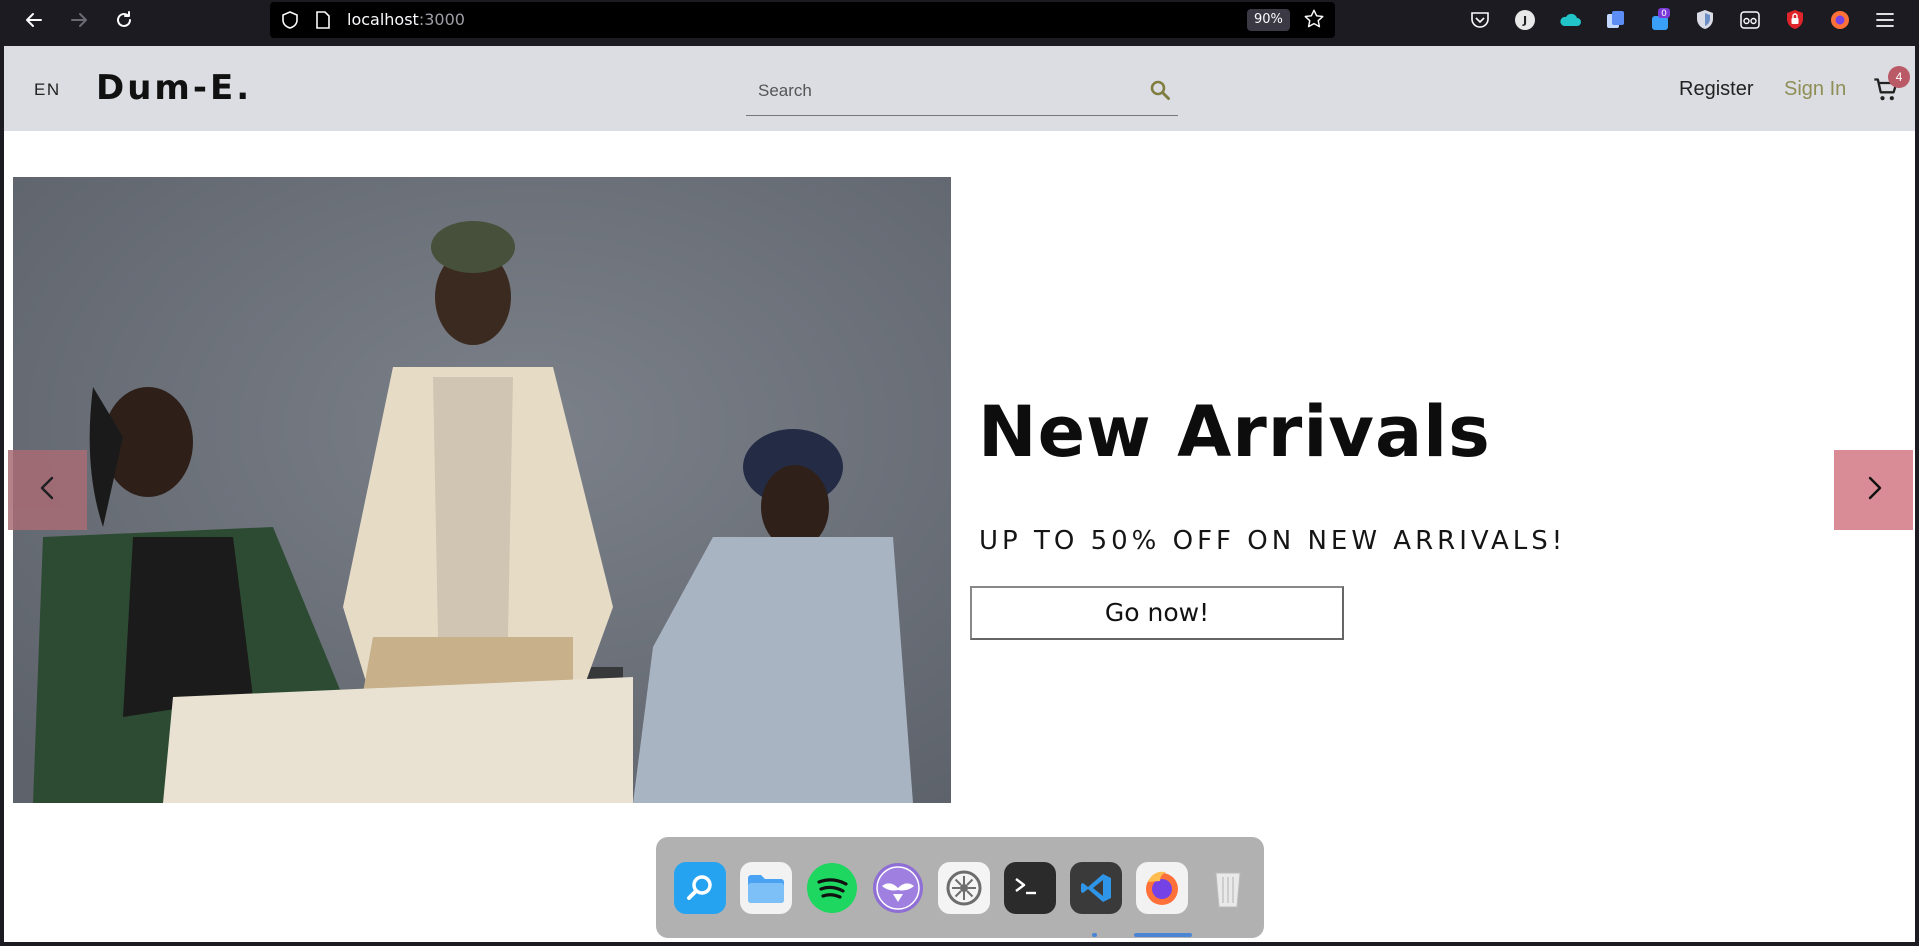 Image resolution: width=1919 pixels, height=946 pixels. I want to click on site-logo: Dum-E., so click(174, 88).